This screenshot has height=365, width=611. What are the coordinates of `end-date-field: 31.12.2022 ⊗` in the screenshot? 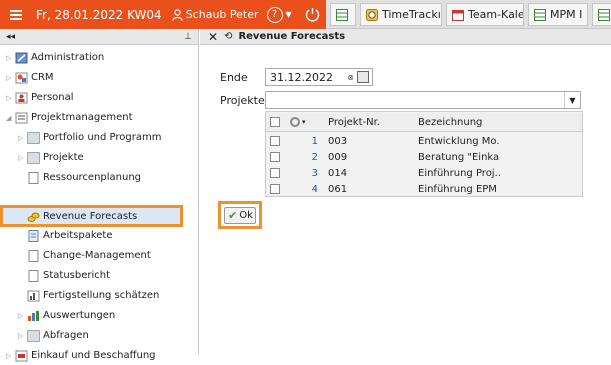 It's located at (319, 77).